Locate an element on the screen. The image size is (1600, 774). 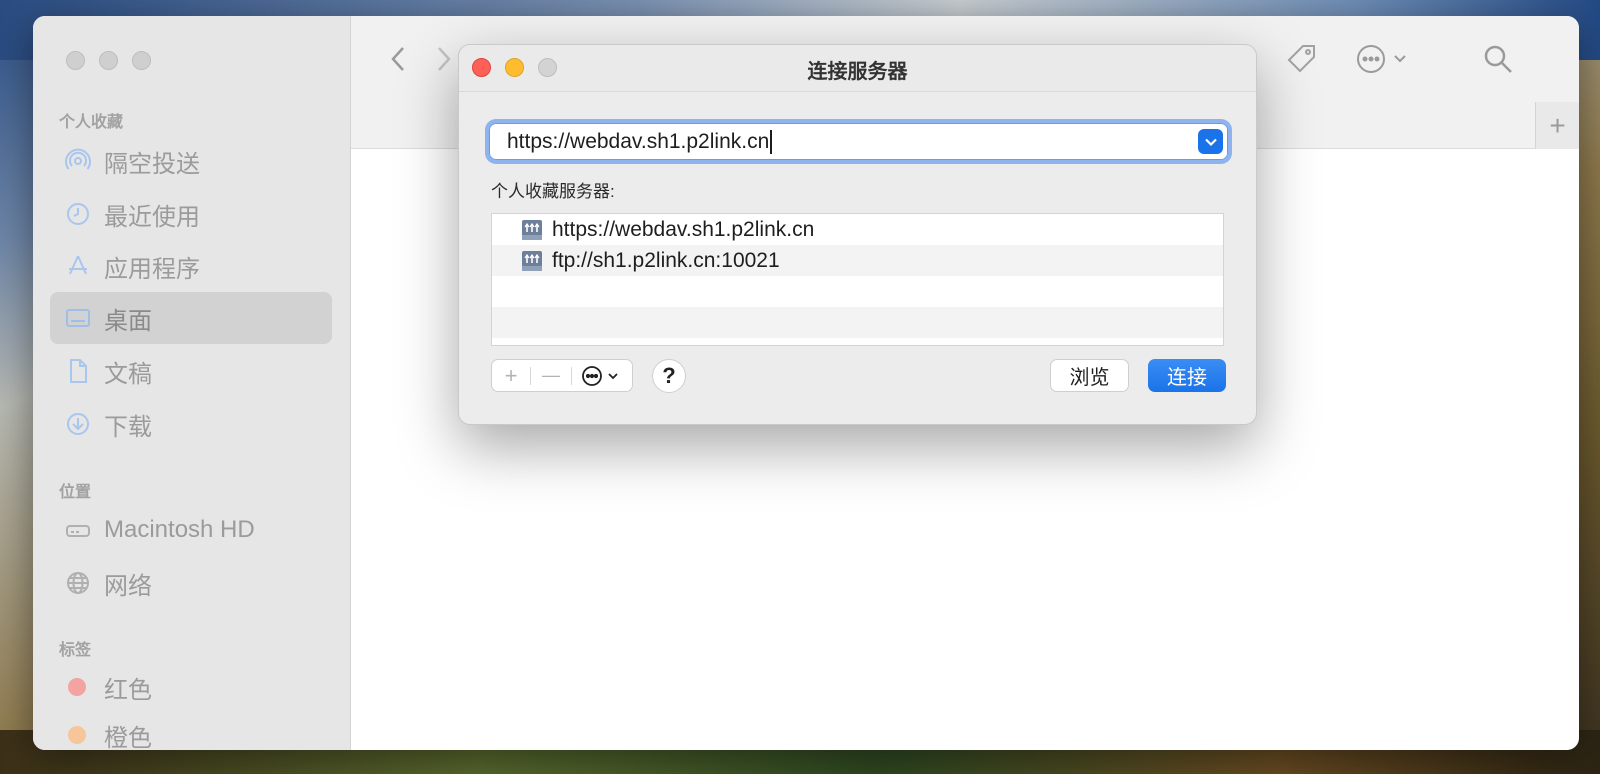
text-caret is located at coordinates (771, 141).